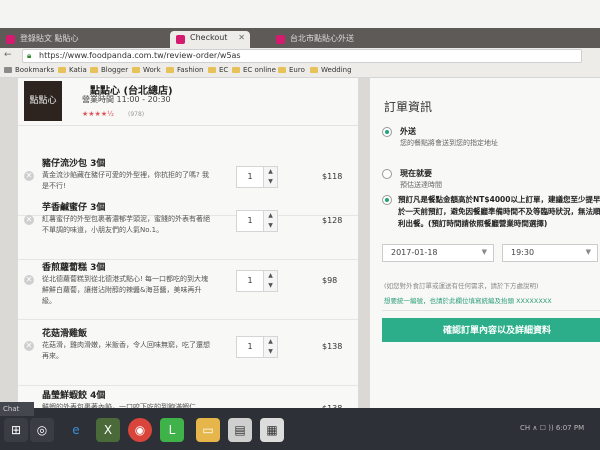  What do you see at coordinates (414, 252) in the screenshot?
I see `date-value: 2017-01-18` at bounding box center [414, 252].